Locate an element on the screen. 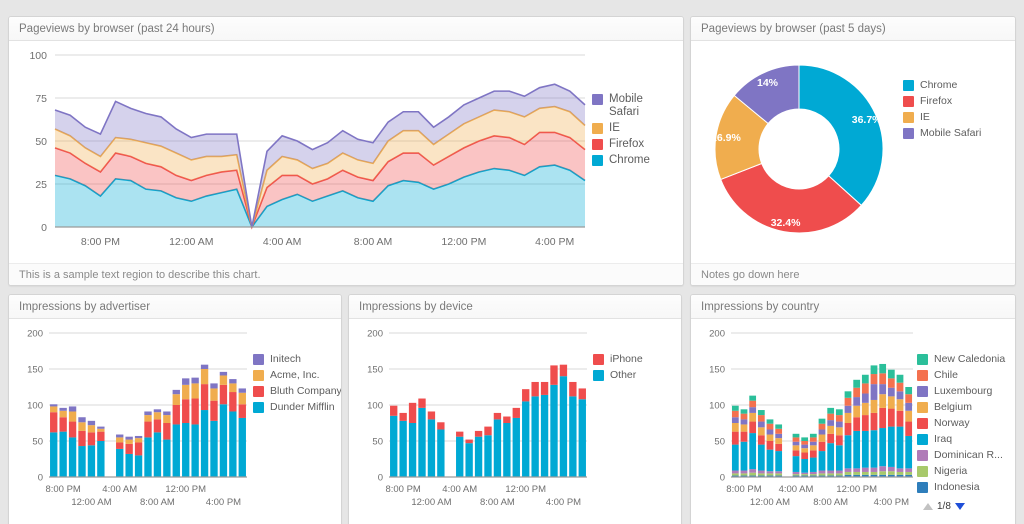  card-title-pageviews-24h: Pageviews by browser (past 24 hours) is located at coordinates (346, 29).